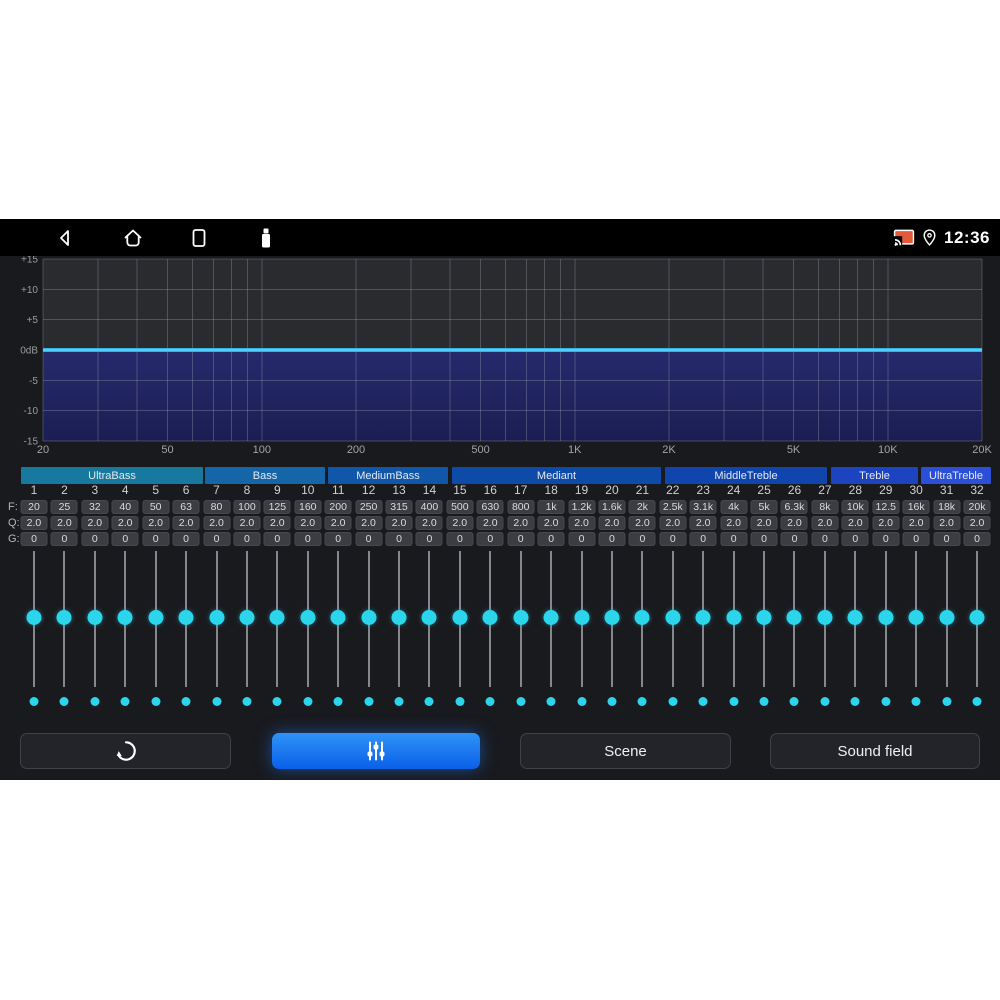 The height and width of the screenshot is (1000, 1000). I want to click on freq-value-chip: 32, so click(95, 507).